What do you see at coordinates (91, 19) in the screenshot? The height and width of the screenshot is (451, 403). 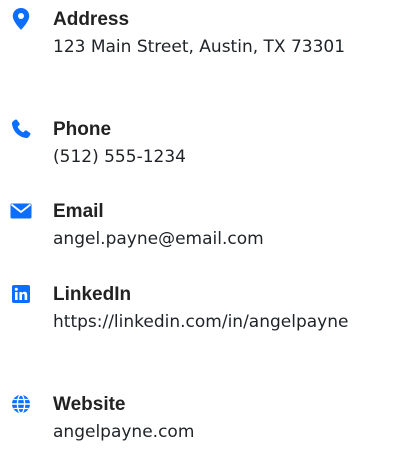 I see `contact-label: Address` at bounding box center [91, 19].